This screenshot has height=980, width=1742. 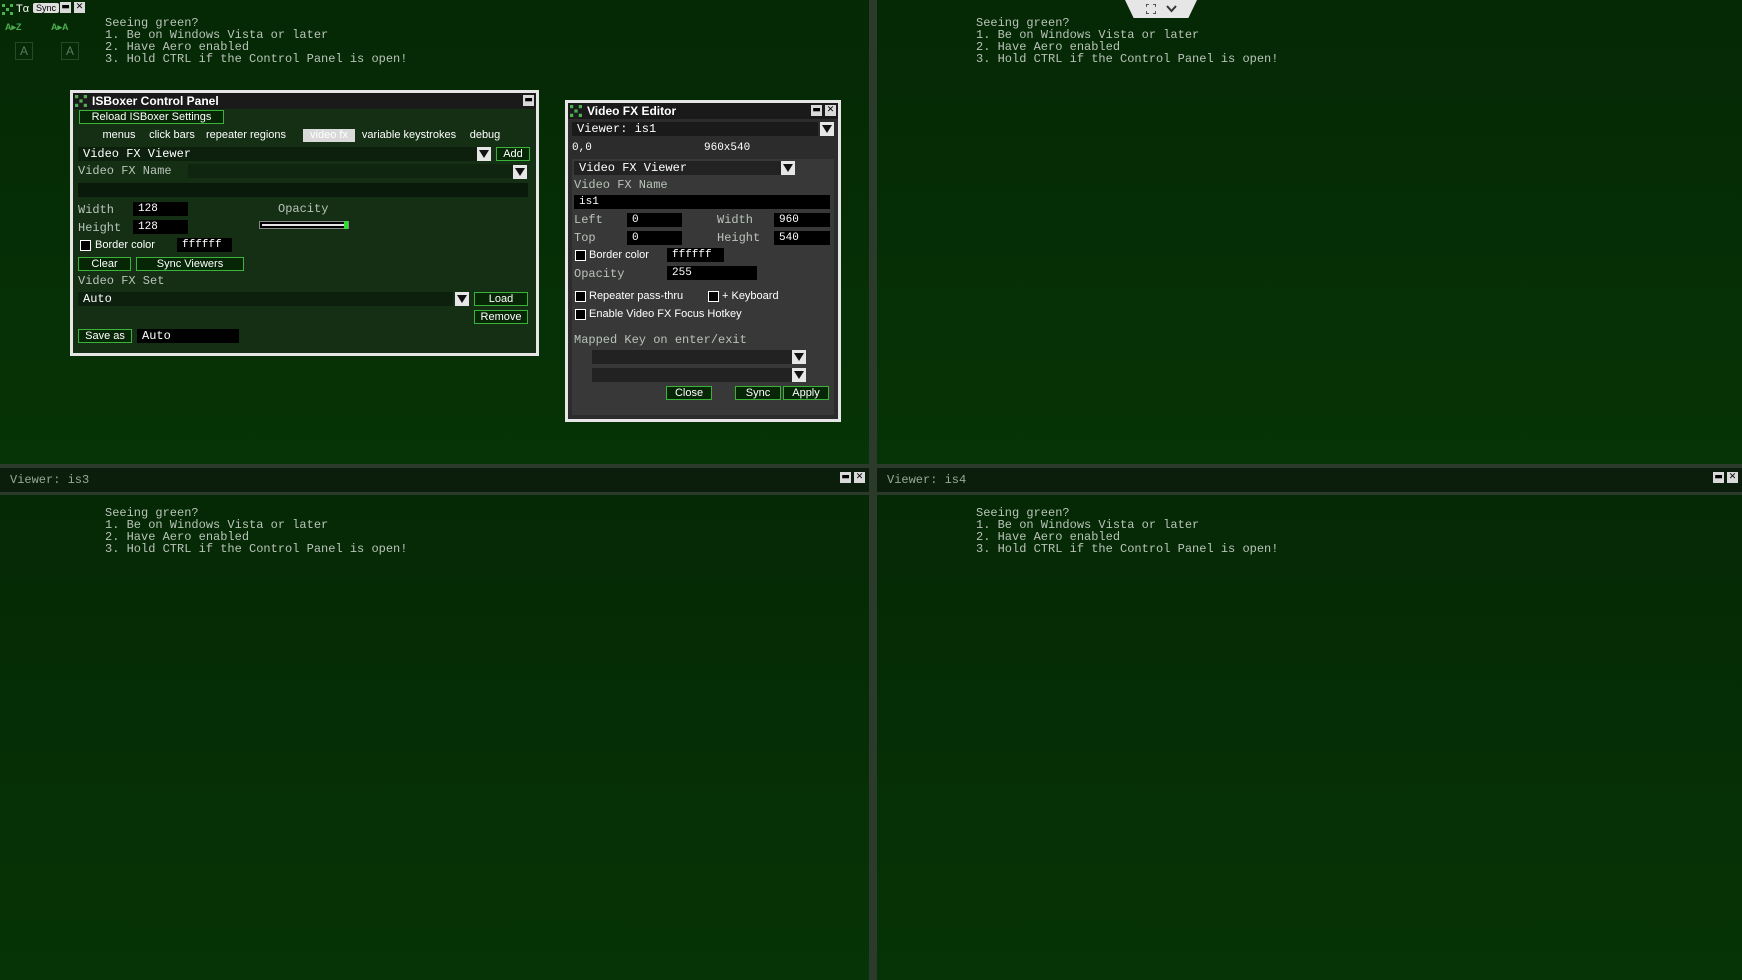 What do you see at coordinates (303, 190) in the screenshot?
I see `video-fx-name-input` at bounding box center [303, 190].